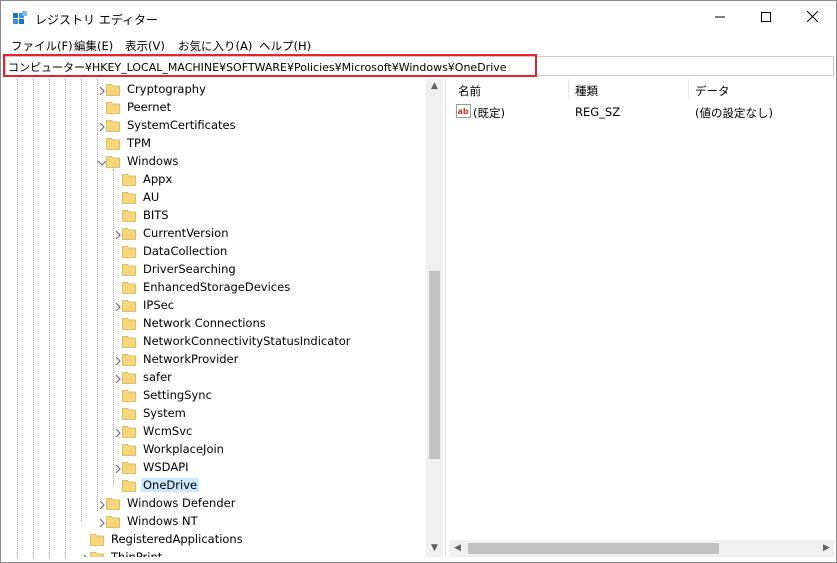 The width and height of the screenshot is (837, 563). I want to click on minimize-button, so click(720, 18).